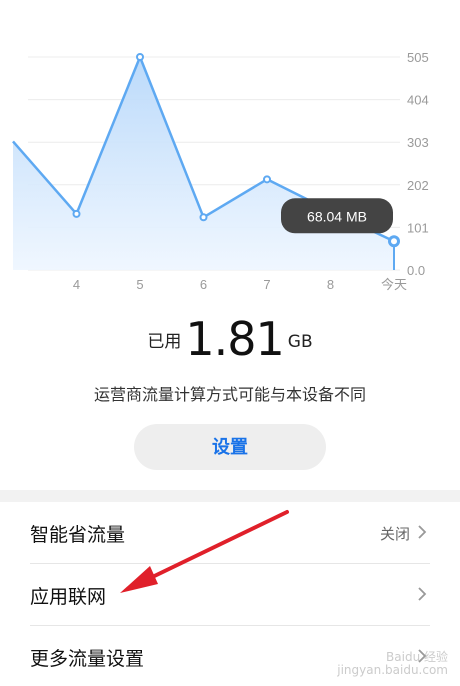  I want to click on usage-tooltip: 68.04 MB, so click(337, 216).